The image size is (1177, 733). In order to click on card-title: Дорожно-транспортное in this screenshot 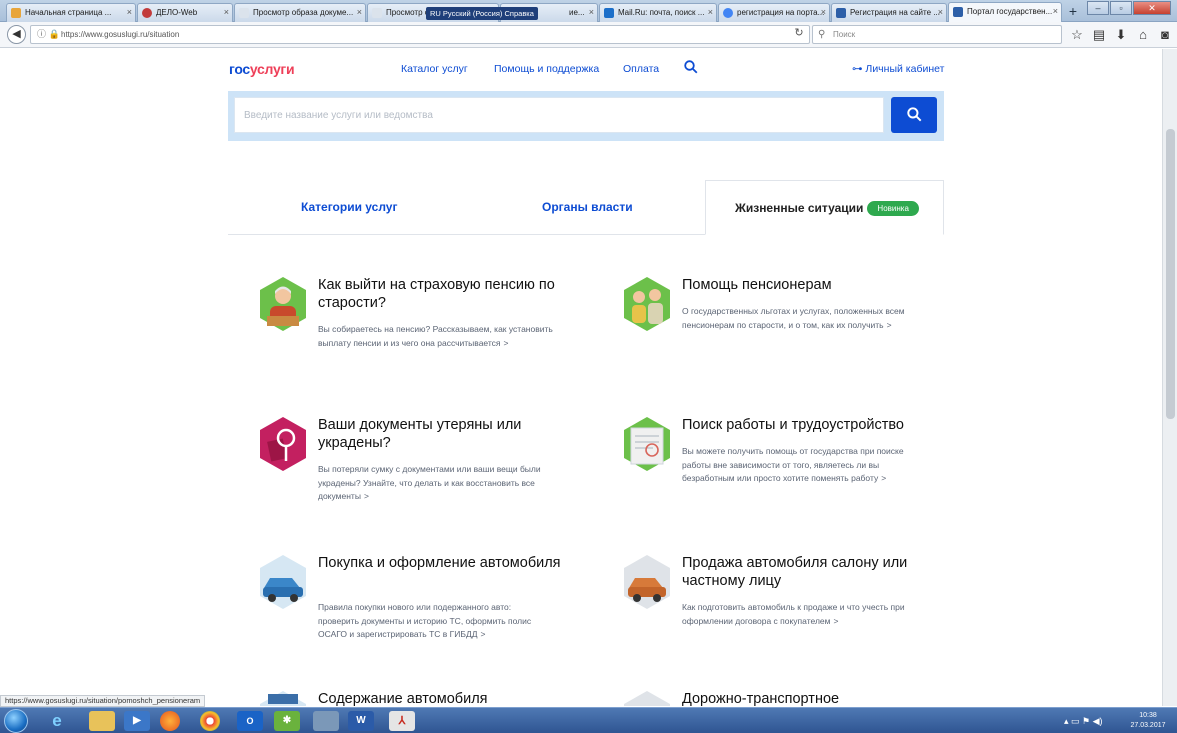, I will do `click(812, 698)`.